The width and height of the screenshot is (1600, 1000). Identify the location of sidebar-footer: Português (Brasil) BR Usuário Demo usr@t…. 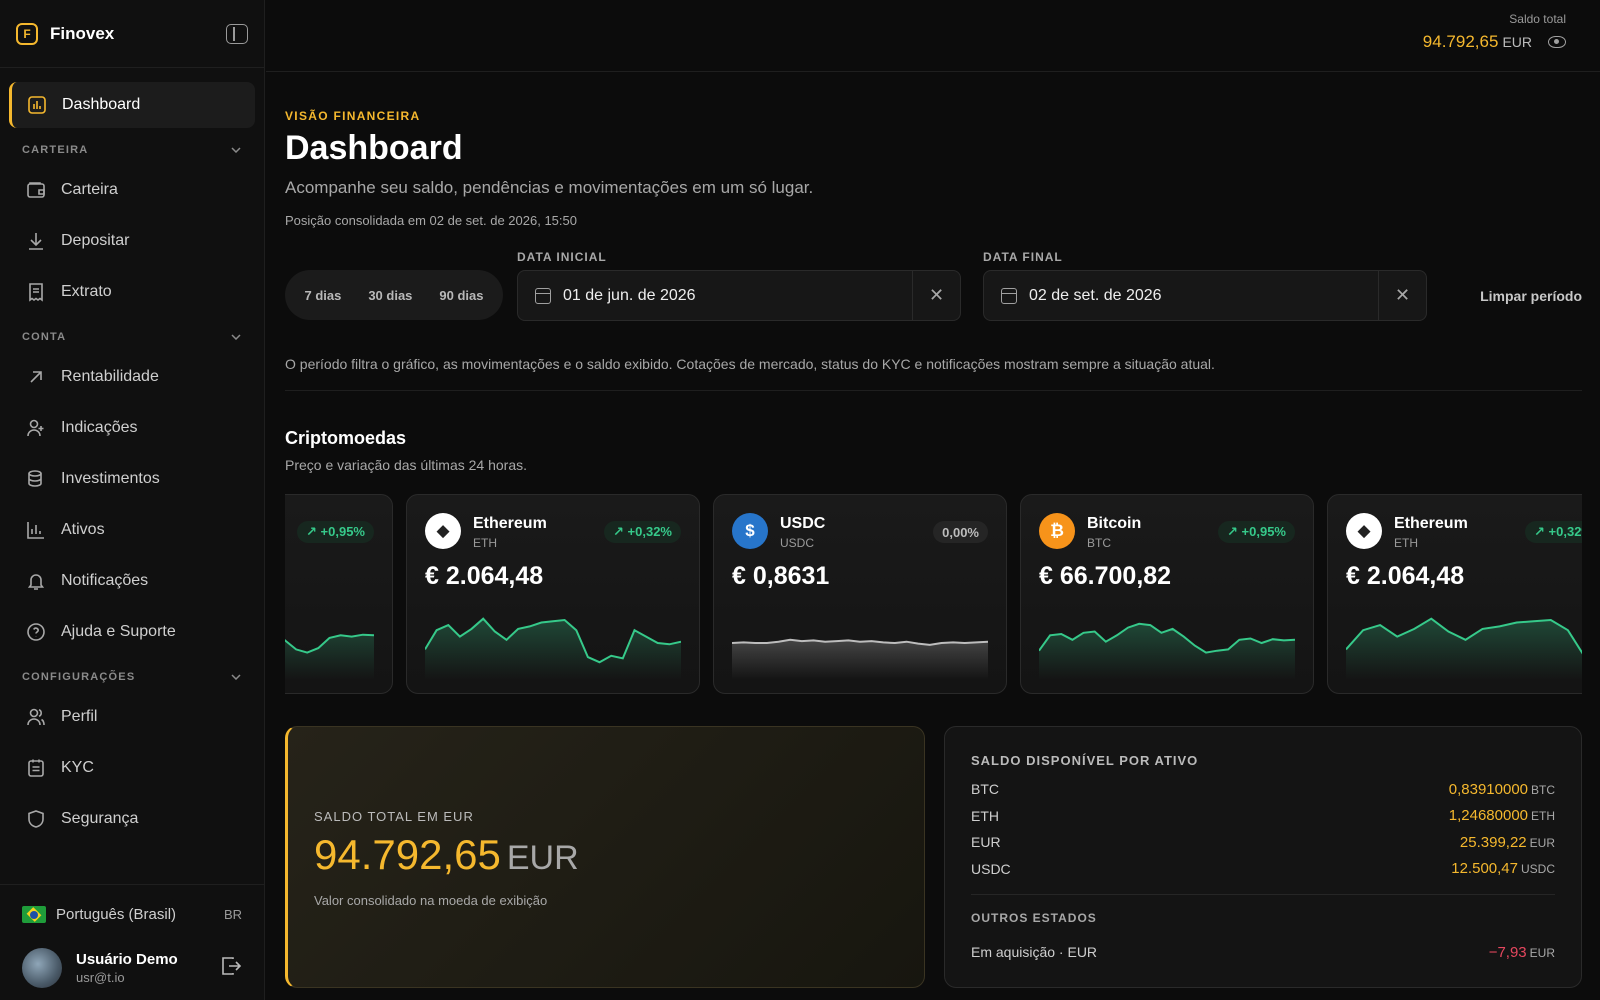
(132, 942).